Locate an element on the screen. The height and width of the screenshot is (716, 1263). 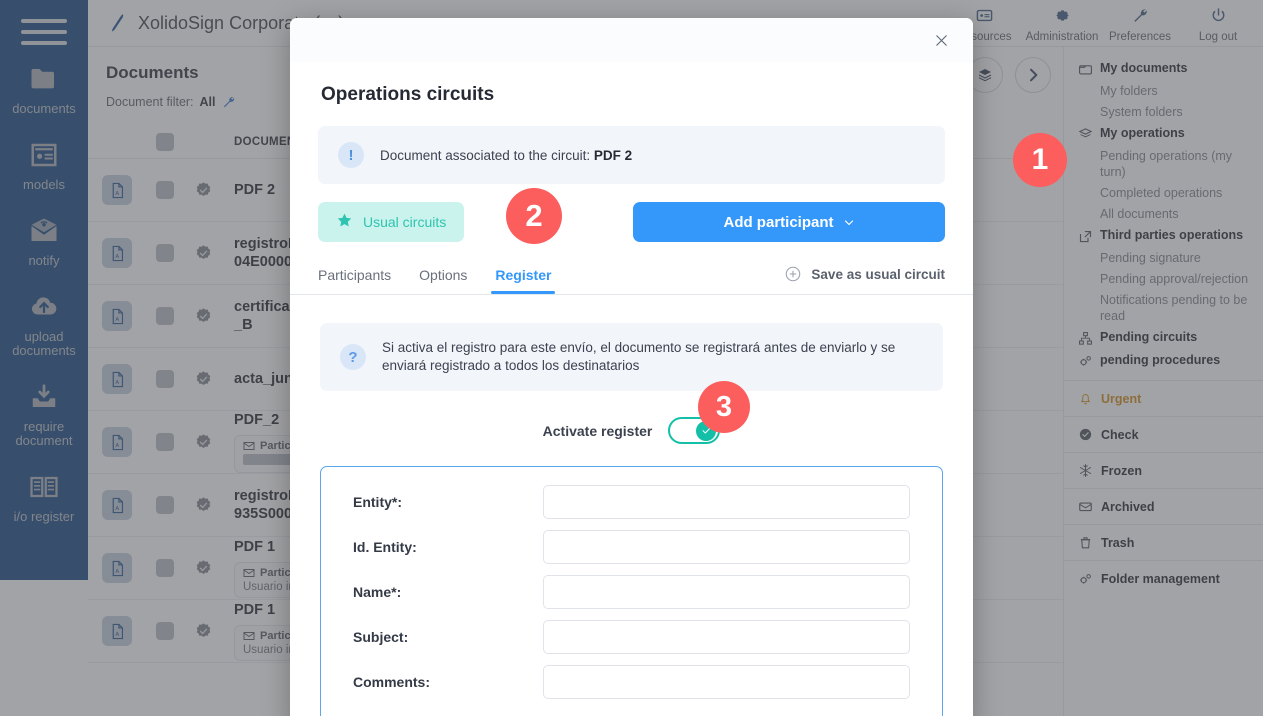
notice-label: Document associated to the circuit: is located at coordinates (485, 155).